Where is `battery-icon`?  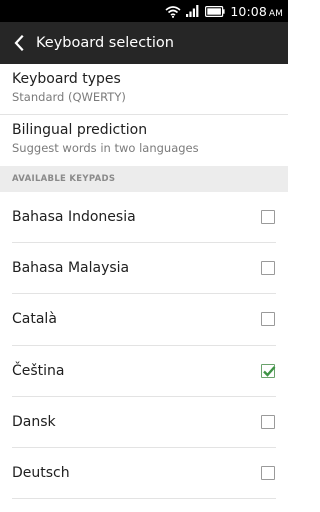 battery-icon is located at coordinates (215, 11).